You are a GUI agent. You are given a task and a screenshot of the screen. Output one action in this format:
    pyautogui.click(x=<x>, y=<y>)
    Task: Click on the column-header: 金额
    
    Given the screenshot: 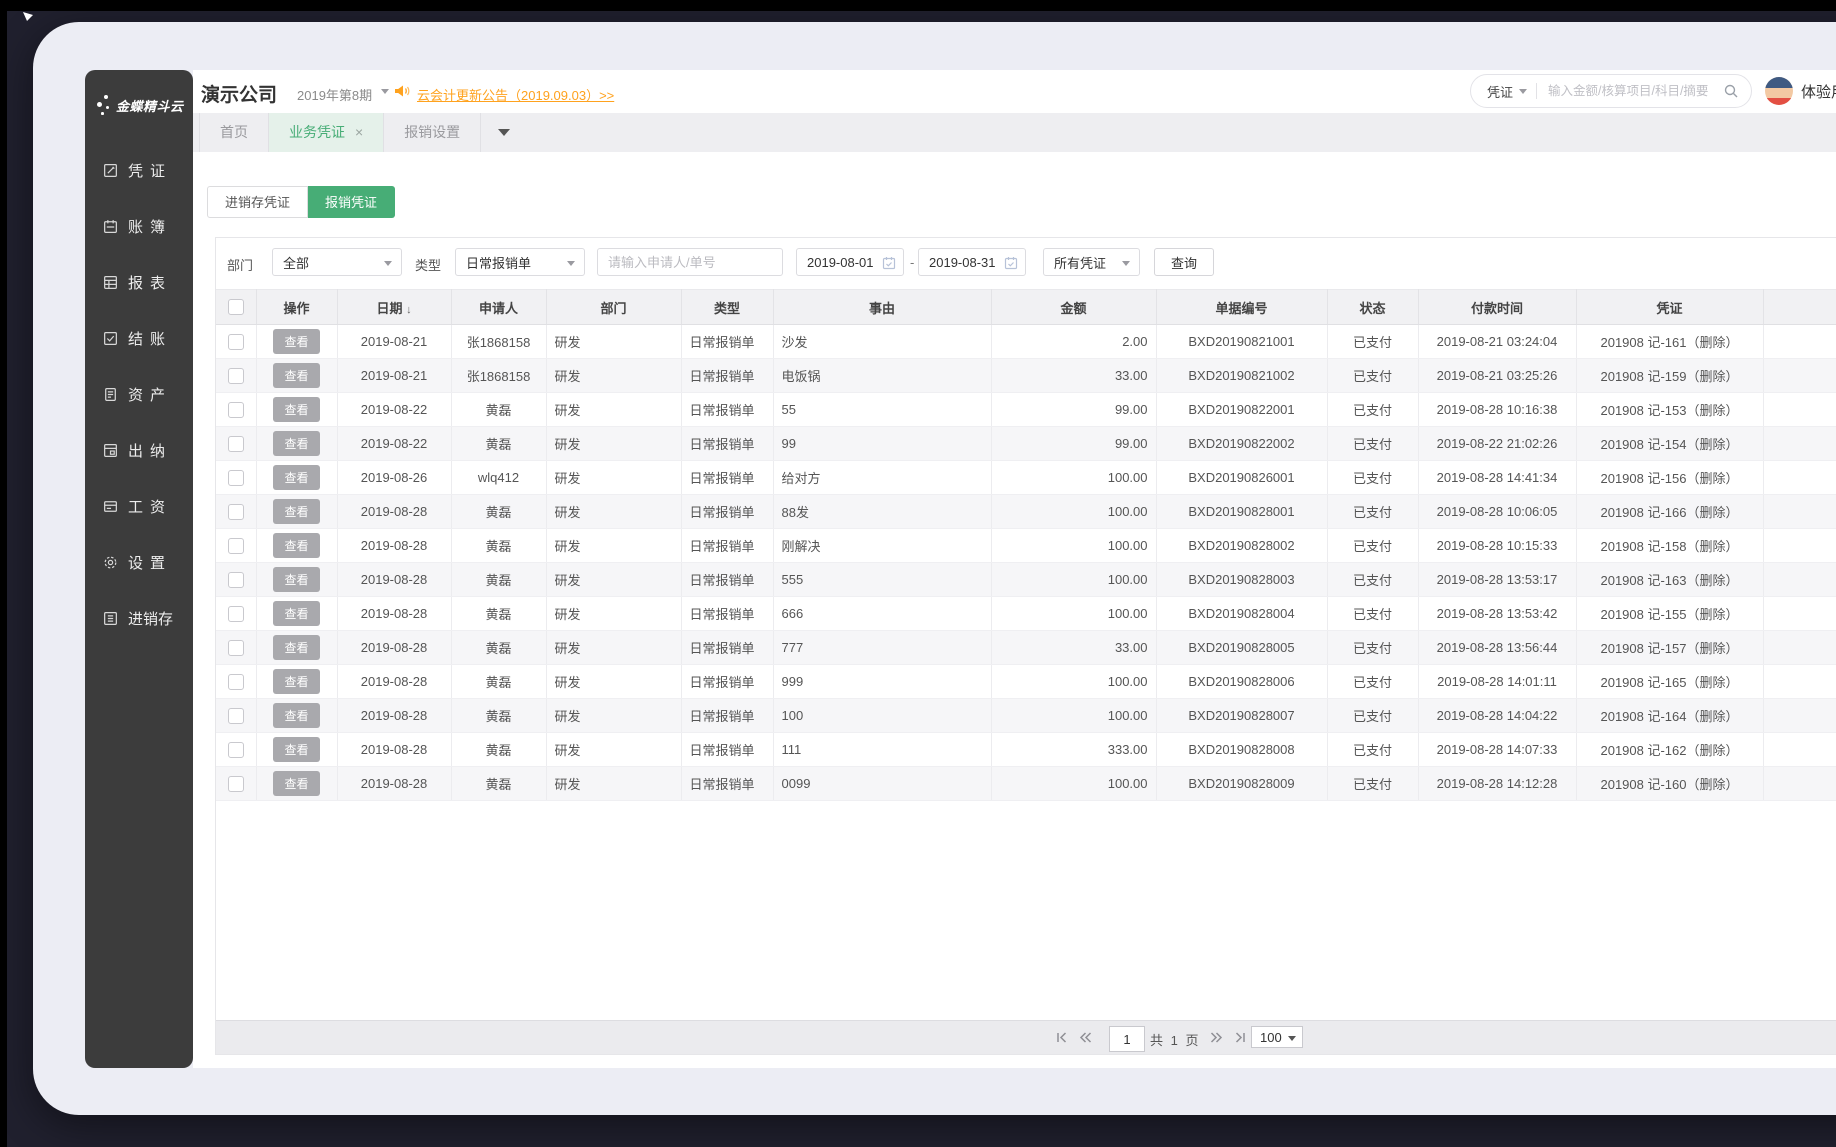 What is the action you would take?
    pyautogui.click(x=1074, y=307)
    